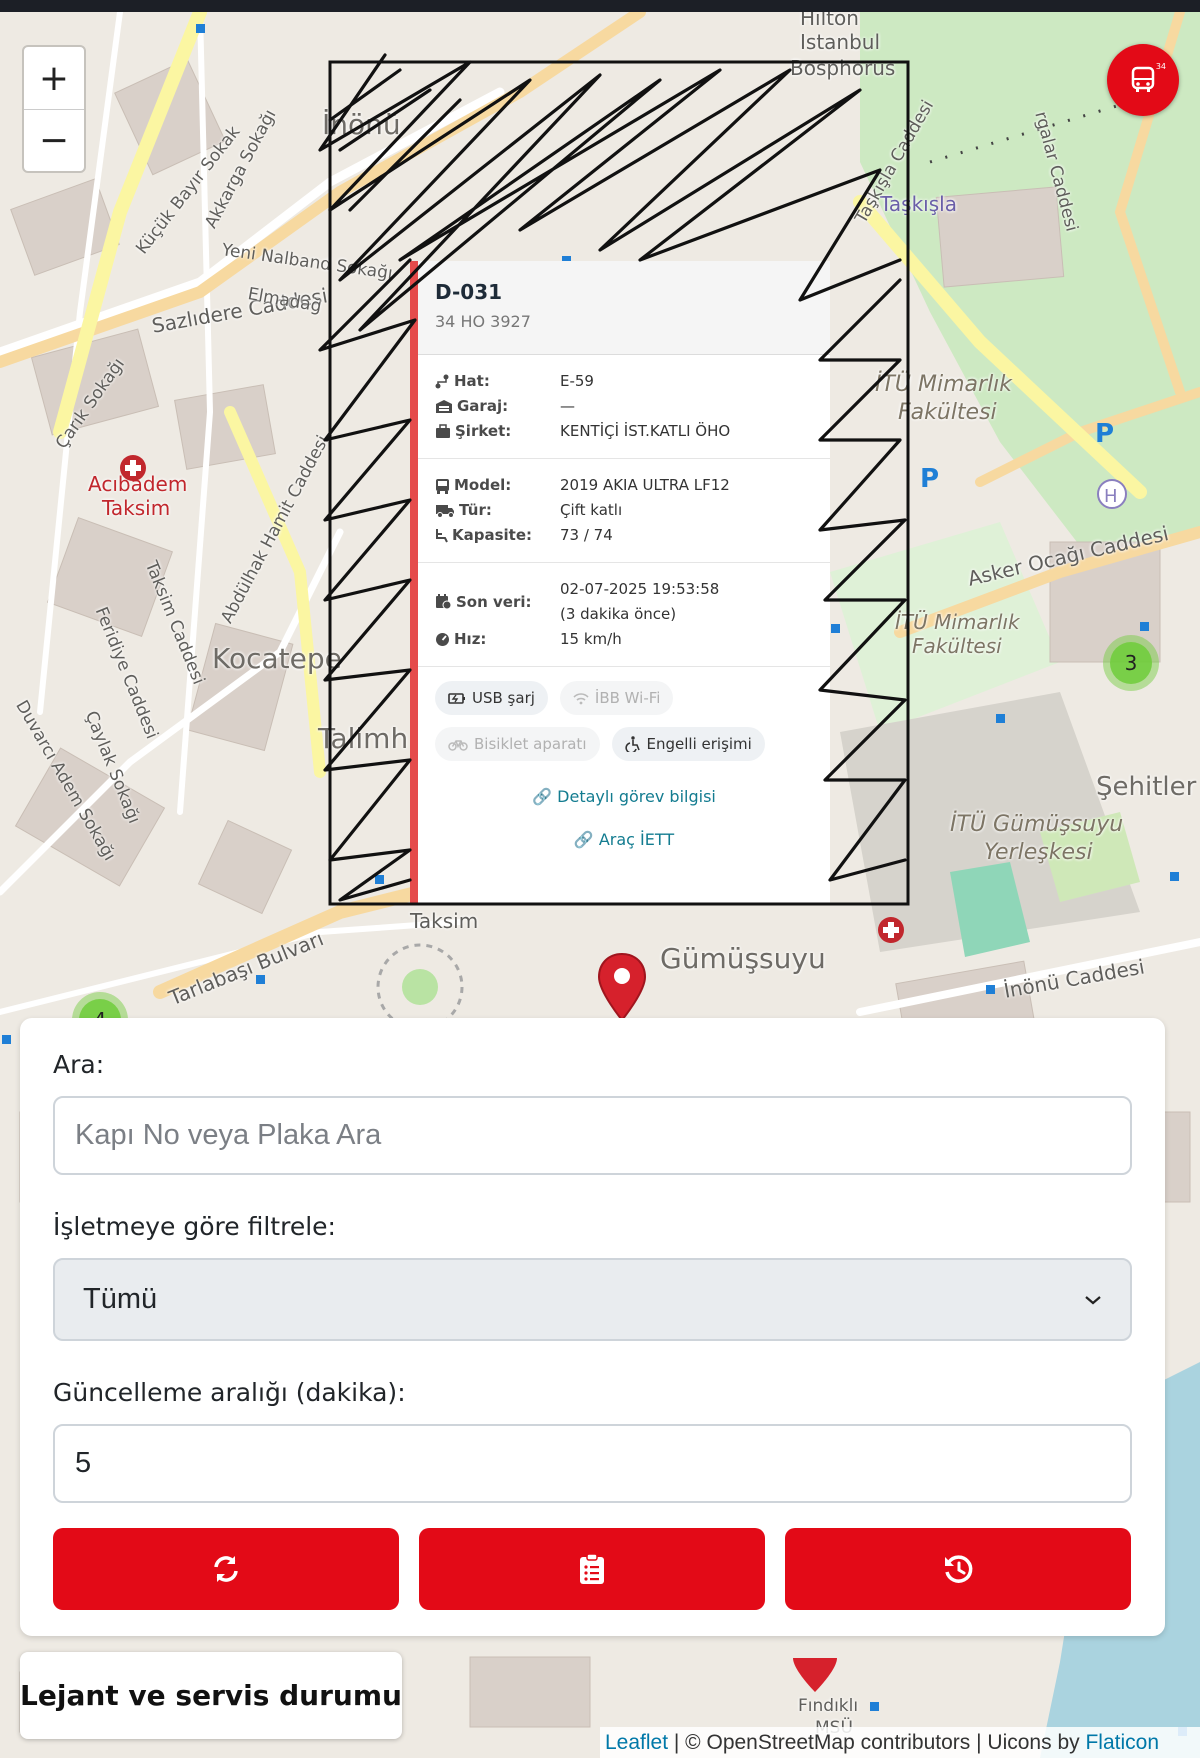  What do you see at coordinates (442, 639) in the screenshot?
I see `speedometer-icon` at bounding box center [442, 639].